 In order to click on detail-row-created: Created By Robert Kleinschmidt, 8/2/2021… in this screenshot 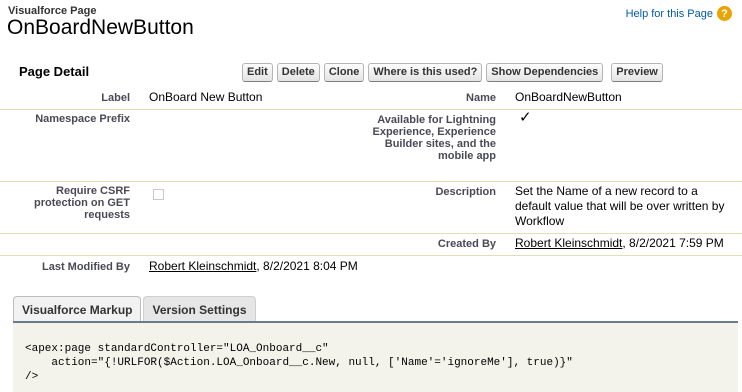, I will do `click(371, 245)`.